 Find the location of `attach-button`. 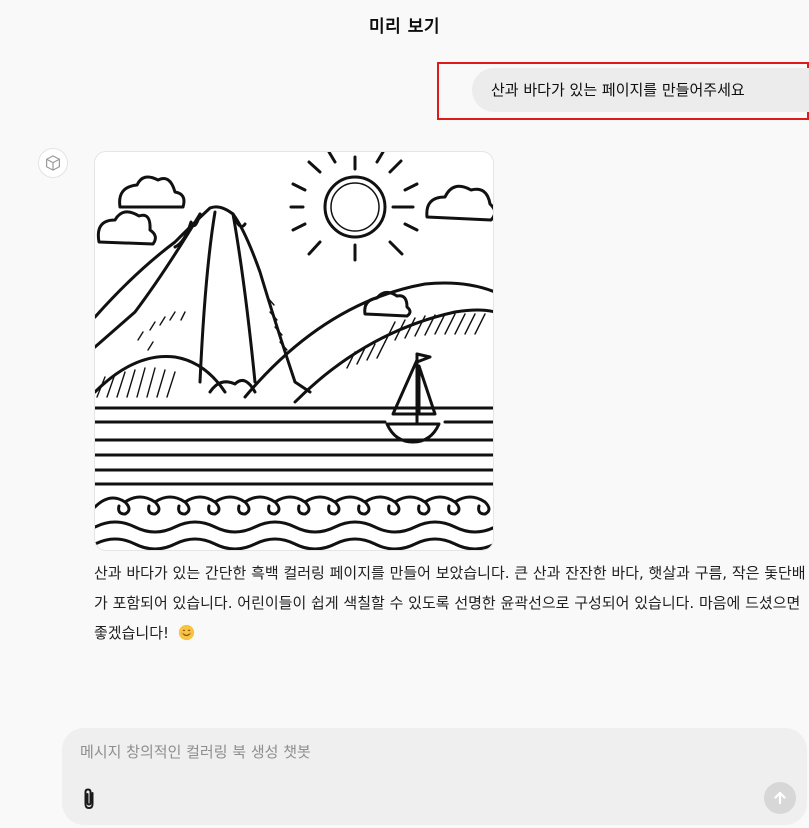

attach-button is located at coordinates (89, 799).